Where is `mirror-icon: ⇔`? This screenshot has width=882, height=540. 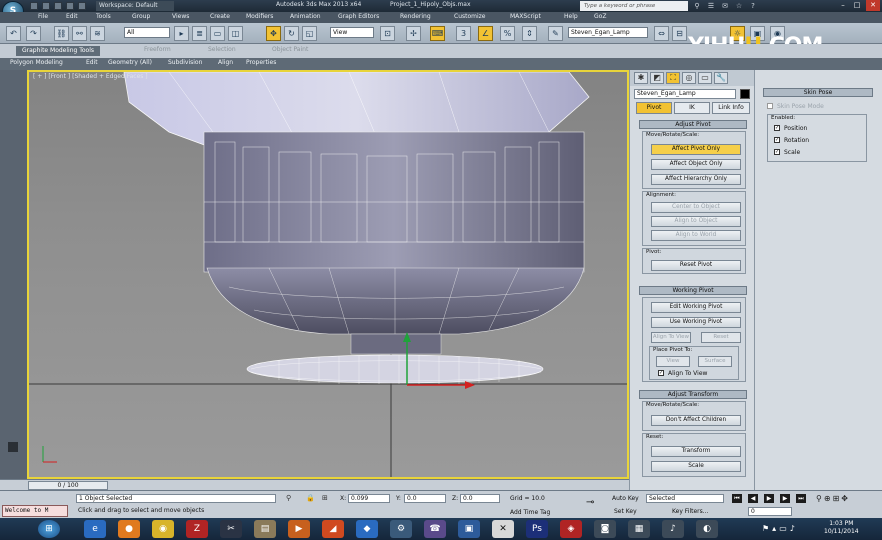 mirror-icon: ⇔ is located at coordinates (661, 33).